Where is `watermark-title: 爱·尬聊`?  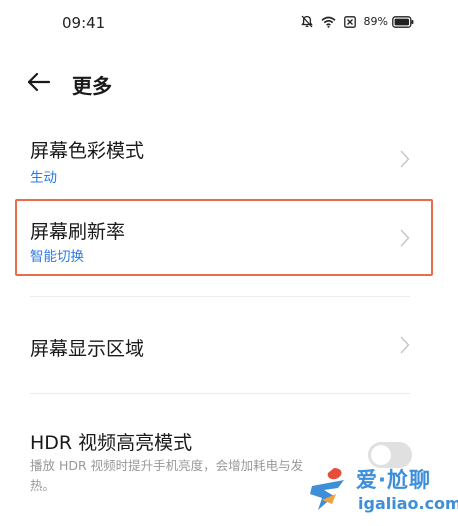 watermark-title: 爱·尬聊 is located at coordinates (393, 480).